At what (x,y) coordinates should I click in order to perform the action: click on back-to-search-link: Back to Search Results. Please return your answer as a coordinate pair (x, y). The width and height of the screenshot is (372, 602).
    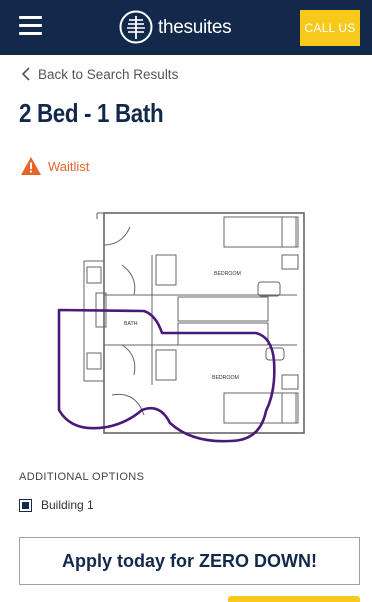
    Looking at the image, I should click on (100, 74).